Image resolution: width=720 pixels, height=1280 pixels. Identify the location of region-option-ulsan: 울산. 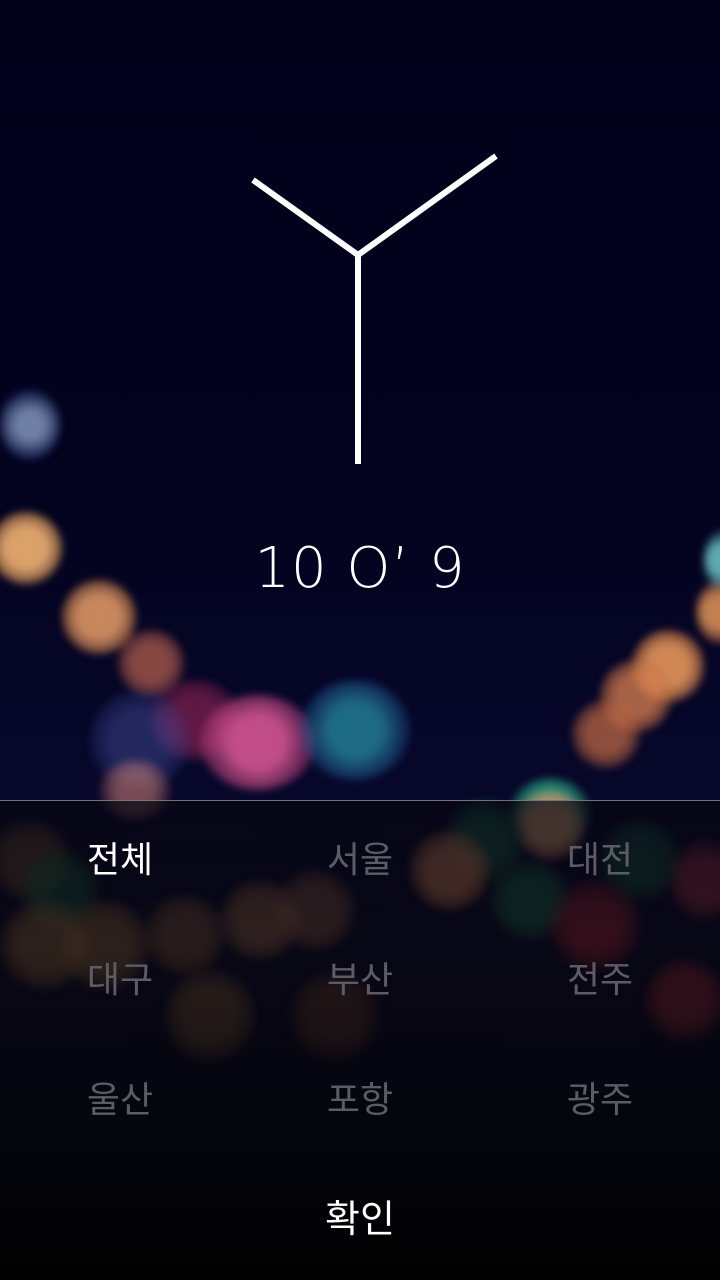
(120, 1101).